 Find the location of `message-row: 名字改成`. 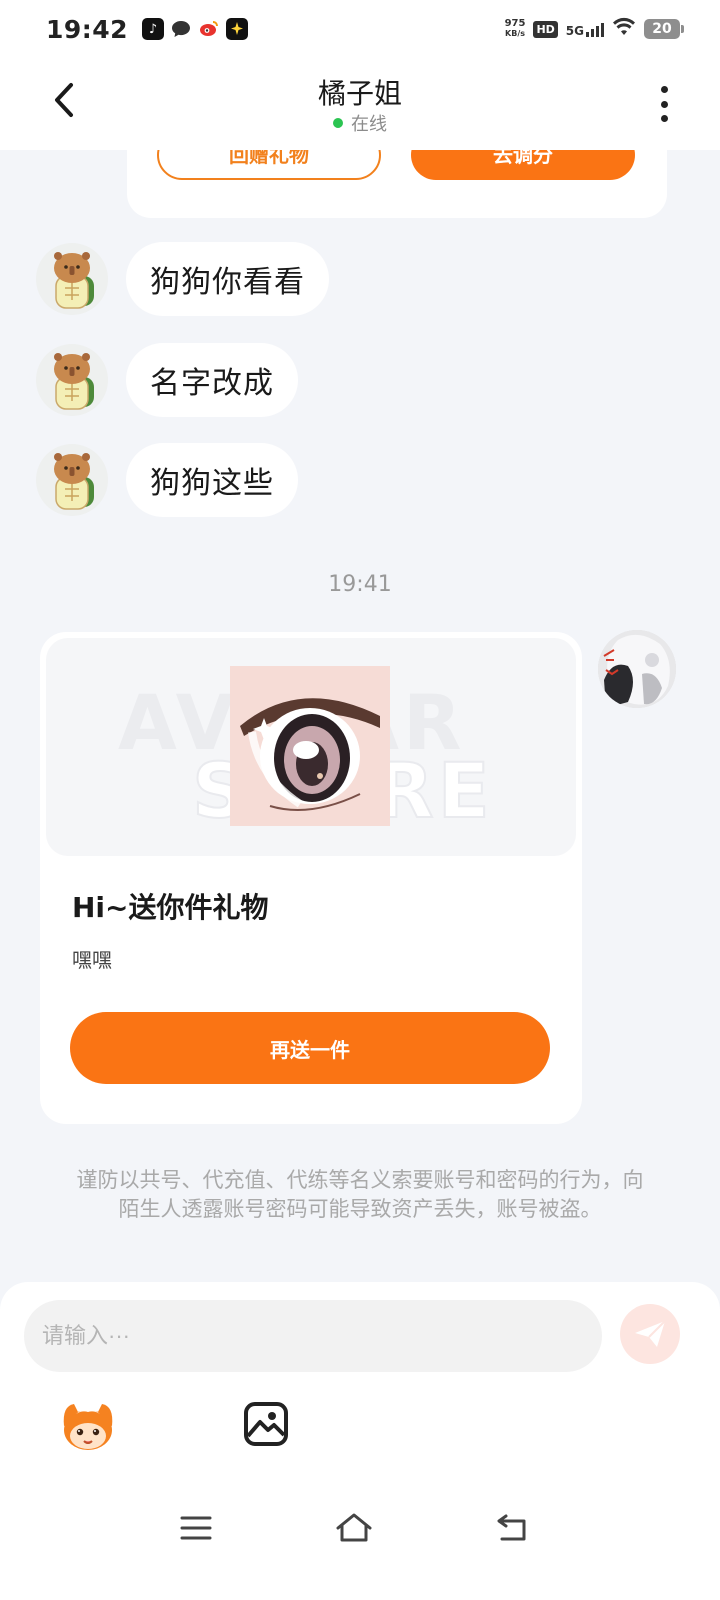

message-row: 名字改成 is located at coordinates (167, 380).